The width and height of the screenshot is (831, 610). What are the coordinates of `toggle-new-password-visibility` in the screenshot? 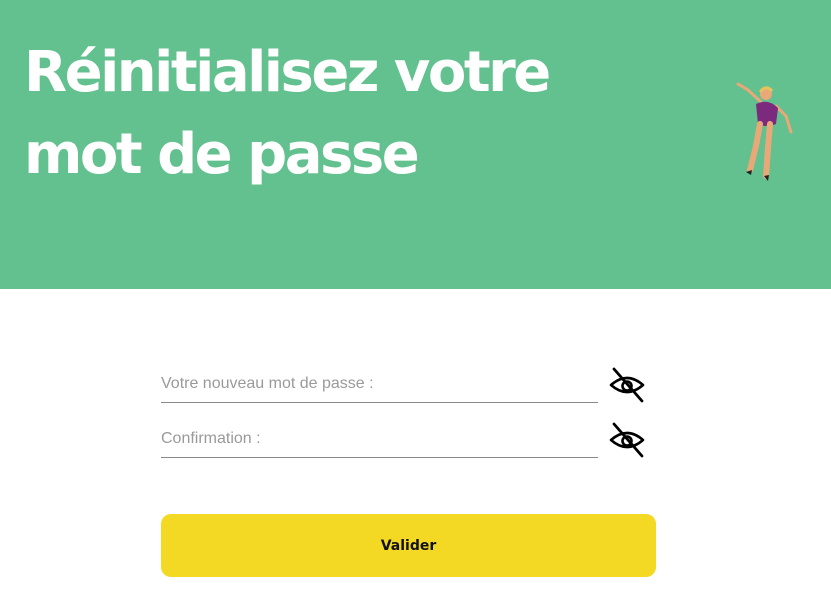 It's located at (627, 385).